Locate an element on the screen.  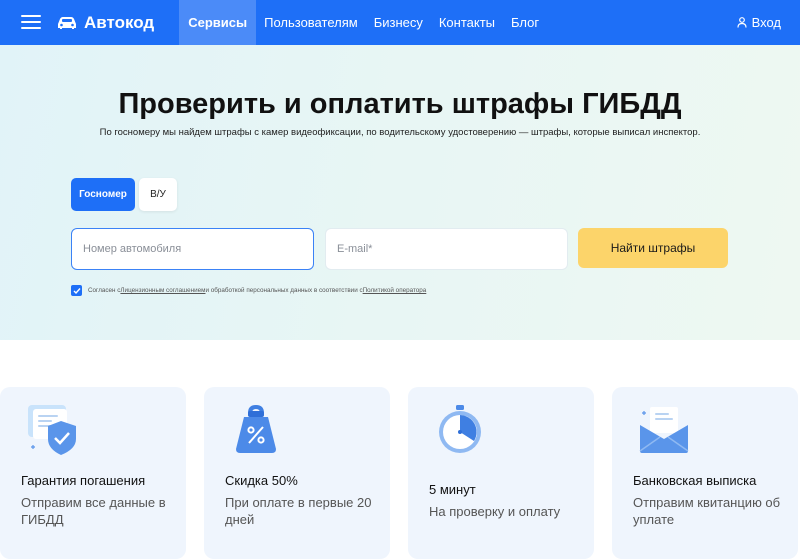
tab-plate-number: Госномер is located at coordinates (103, 194).